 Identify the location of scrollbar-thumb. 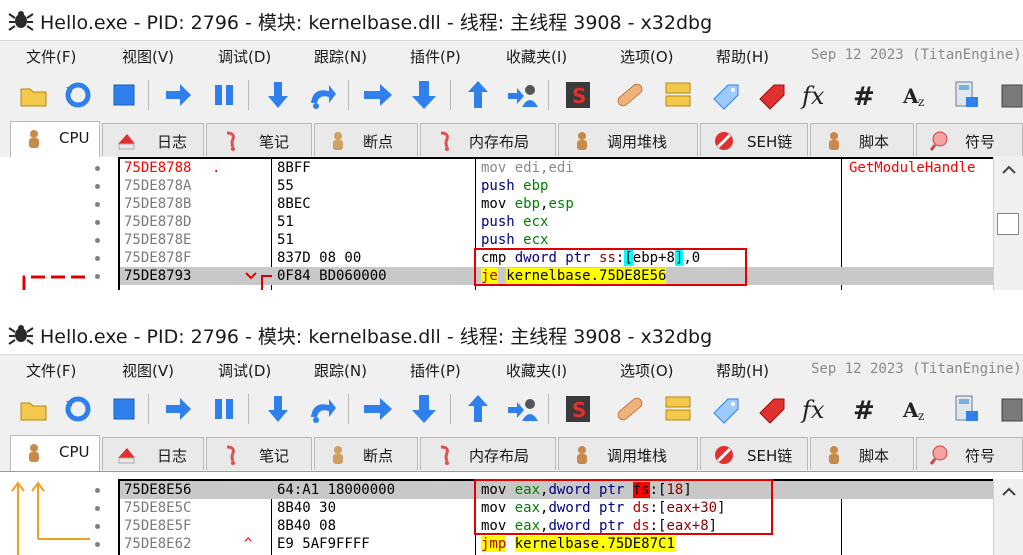
(1008, 224).